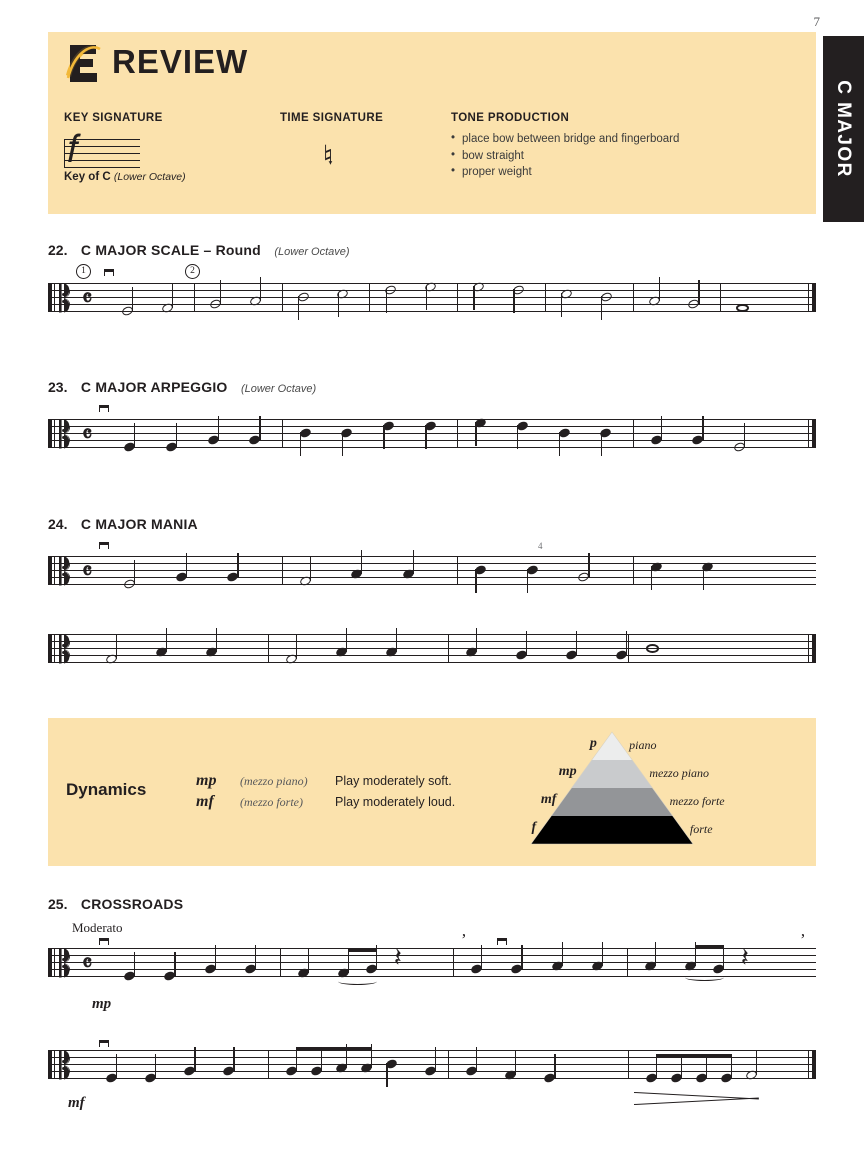 This screenshot has height=1152, width=864. What do you see at coordinates (154, 387) in the screenshot?
I see `exercise-title: C MAJOR ARPEGGIO` at bounding box center [154, 387].